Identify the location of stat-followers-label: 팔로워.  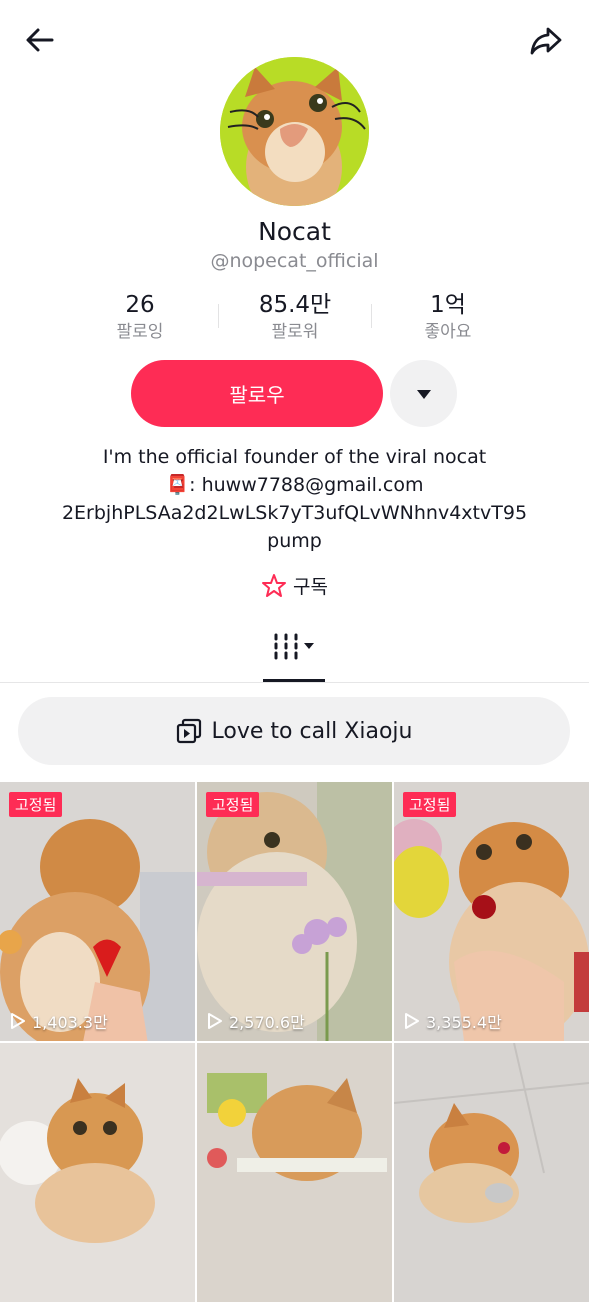
(295, 332).